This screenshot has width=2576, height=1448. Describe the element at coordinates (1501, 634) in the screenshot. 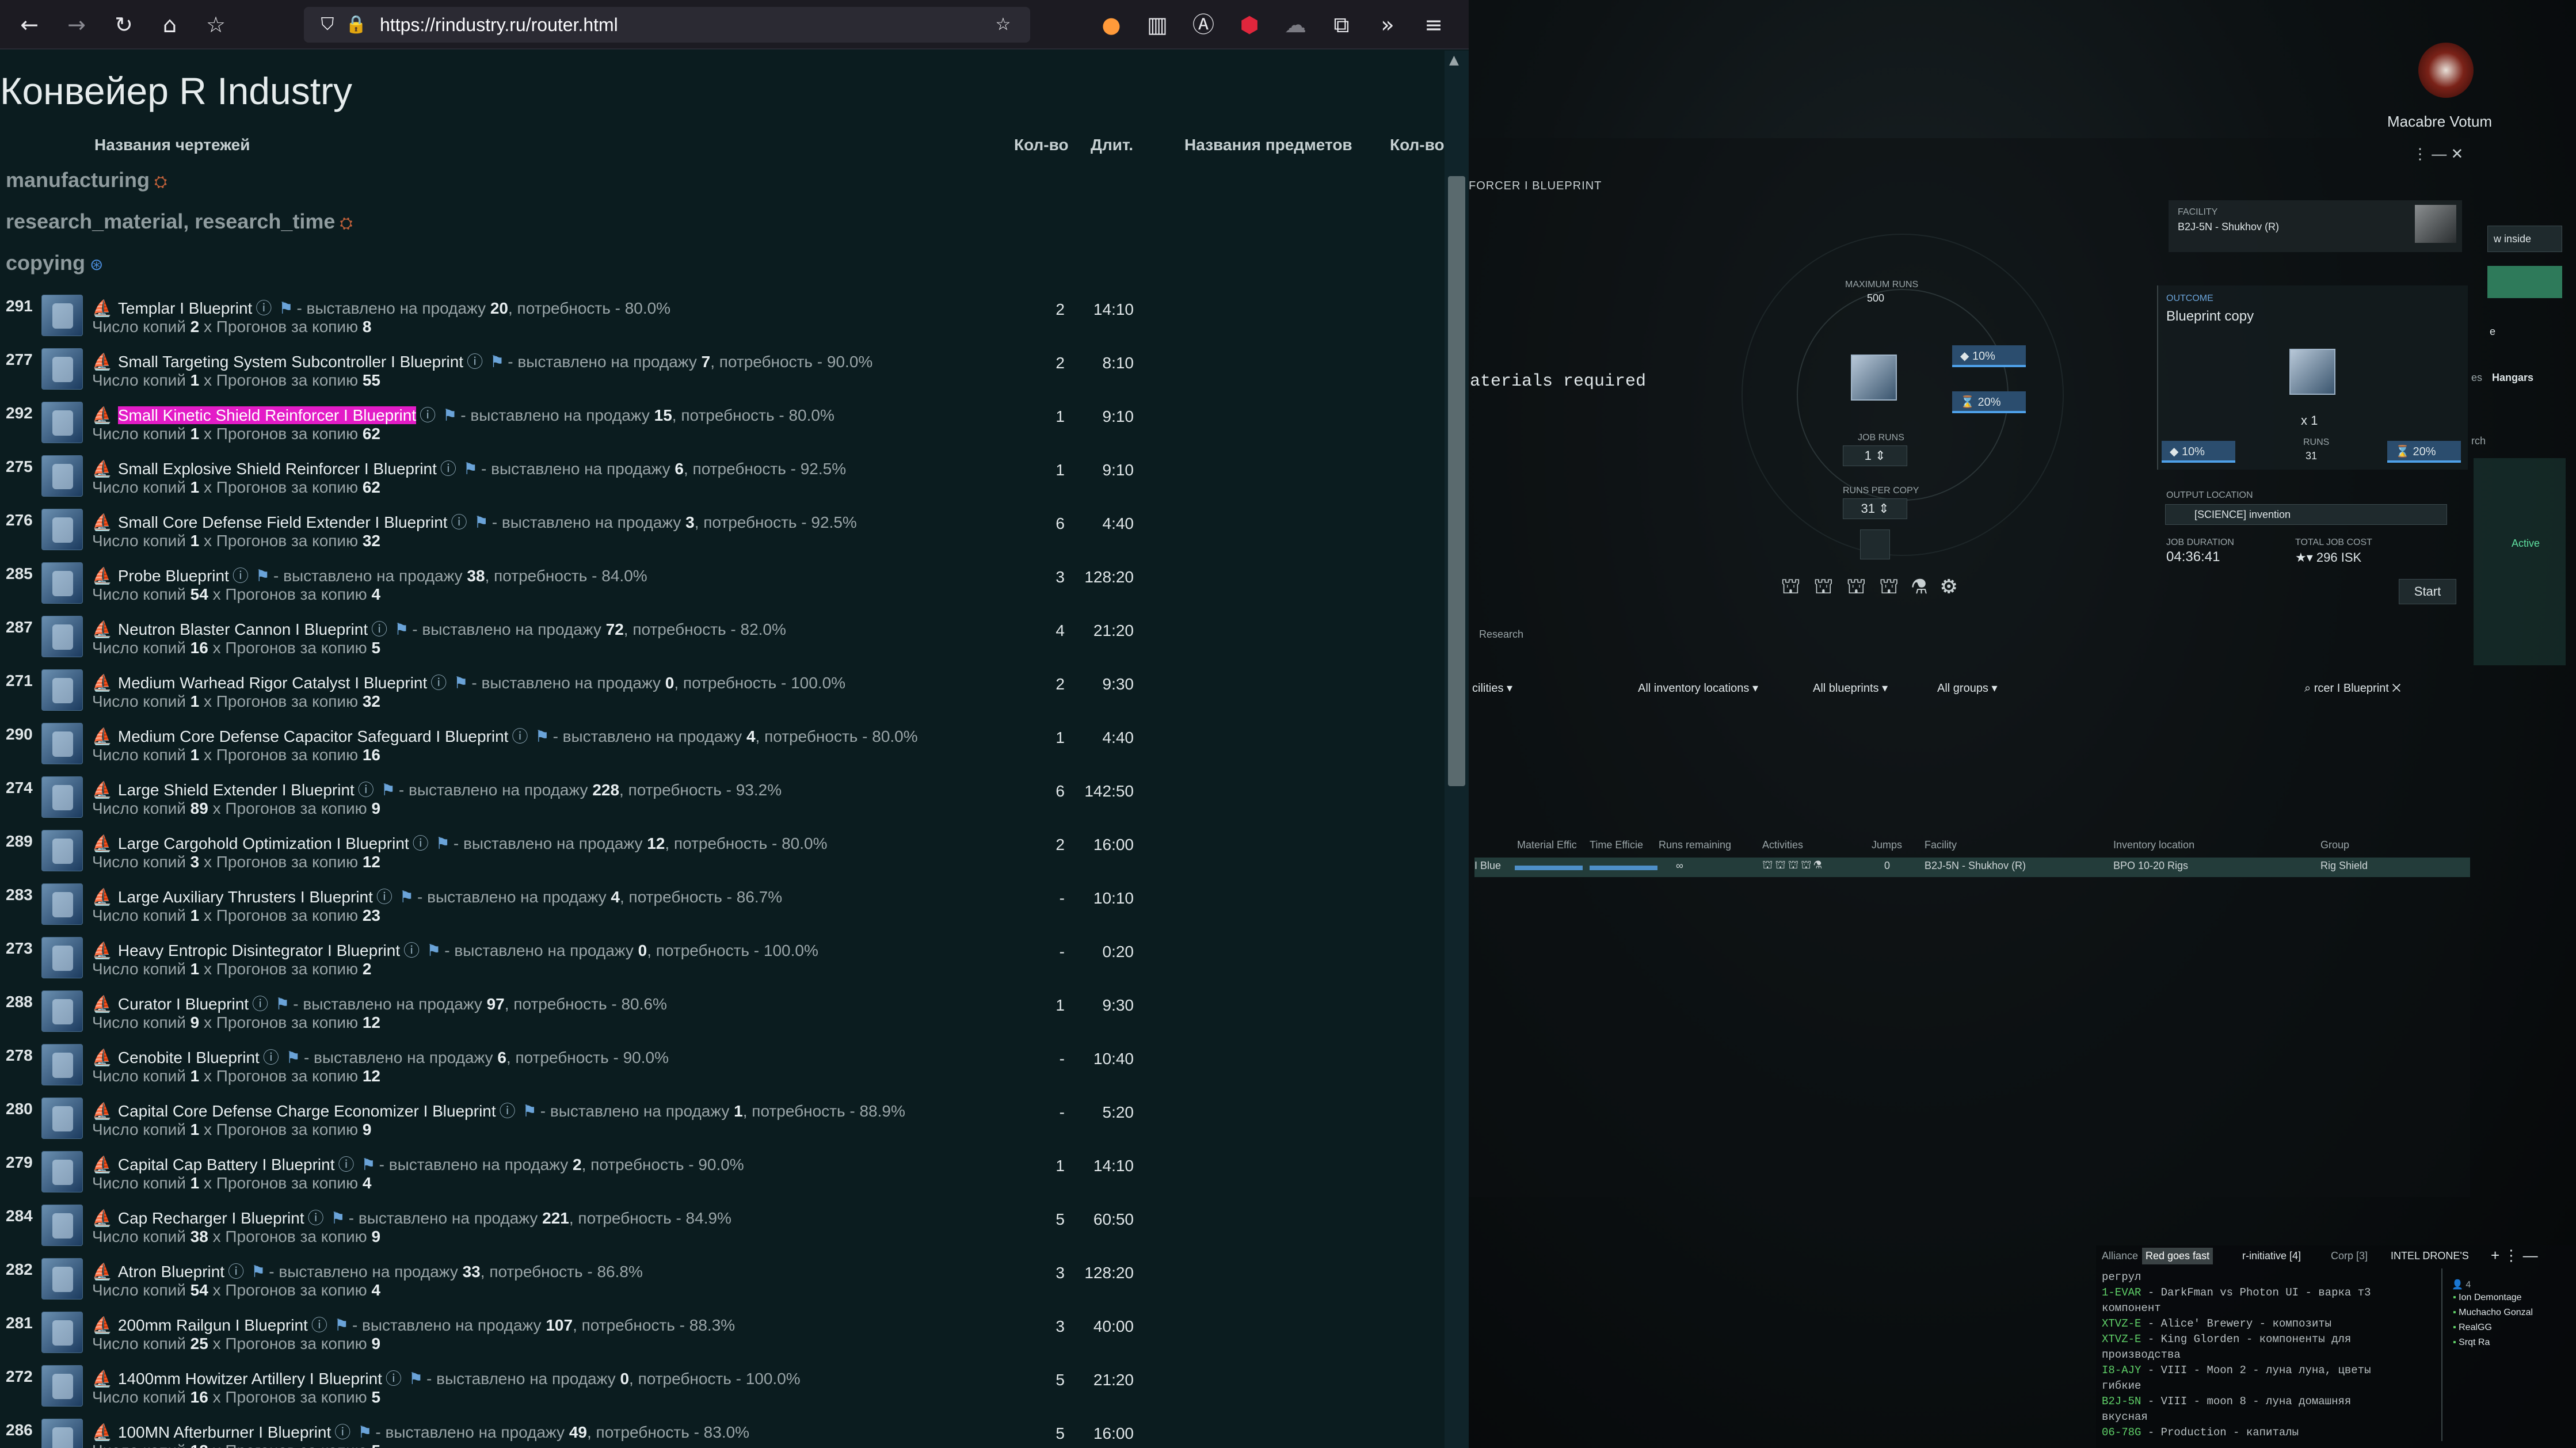

I see `research-tab: Research` at that location.